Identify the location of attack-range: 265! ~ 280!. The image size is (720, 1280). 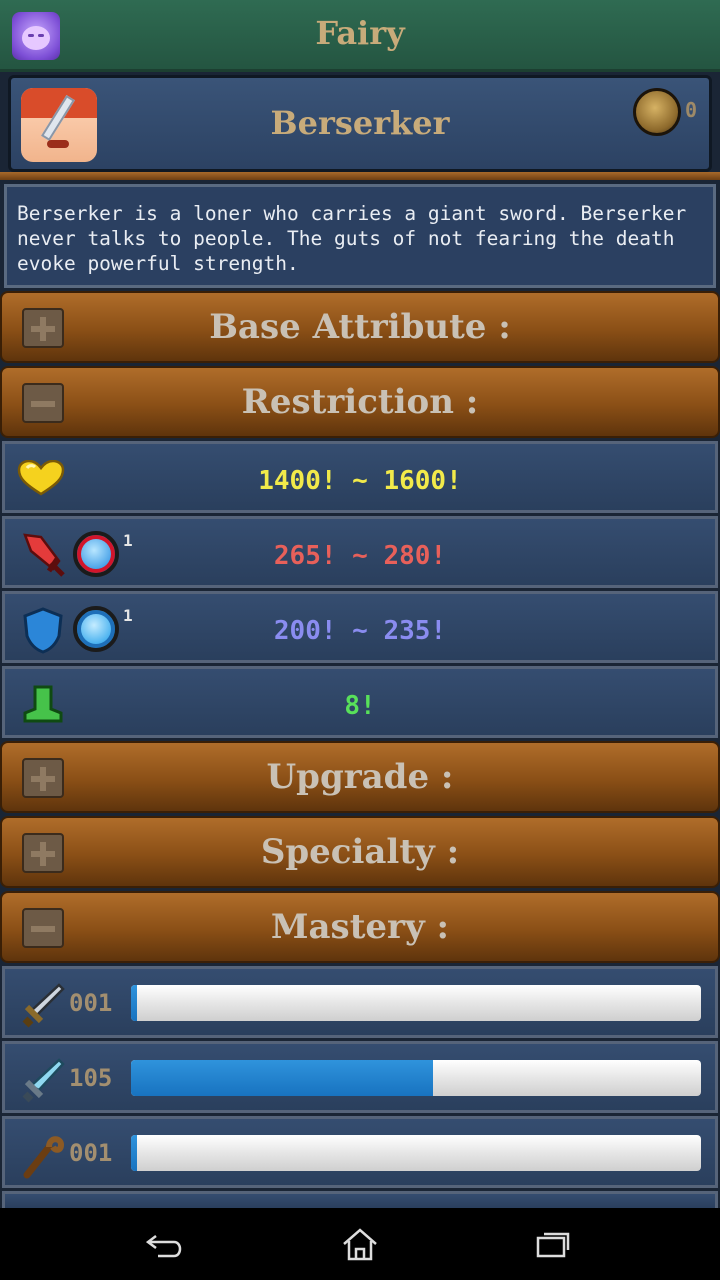
(360, 556).